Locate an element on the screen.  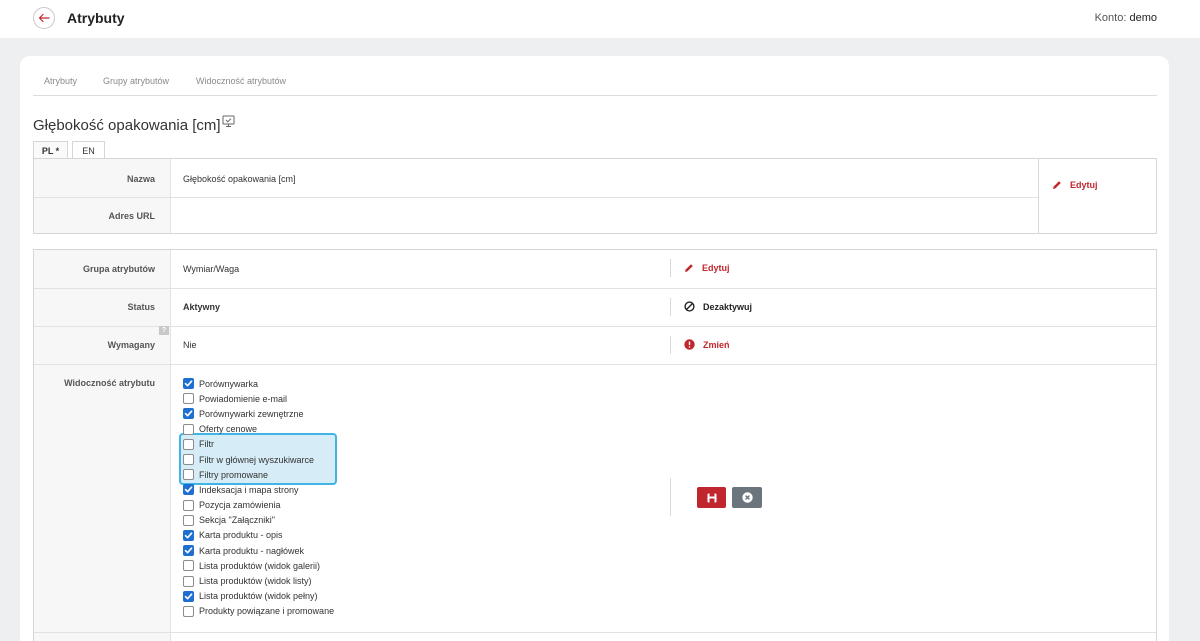
cancel-button is located at coordinates (747, 497).